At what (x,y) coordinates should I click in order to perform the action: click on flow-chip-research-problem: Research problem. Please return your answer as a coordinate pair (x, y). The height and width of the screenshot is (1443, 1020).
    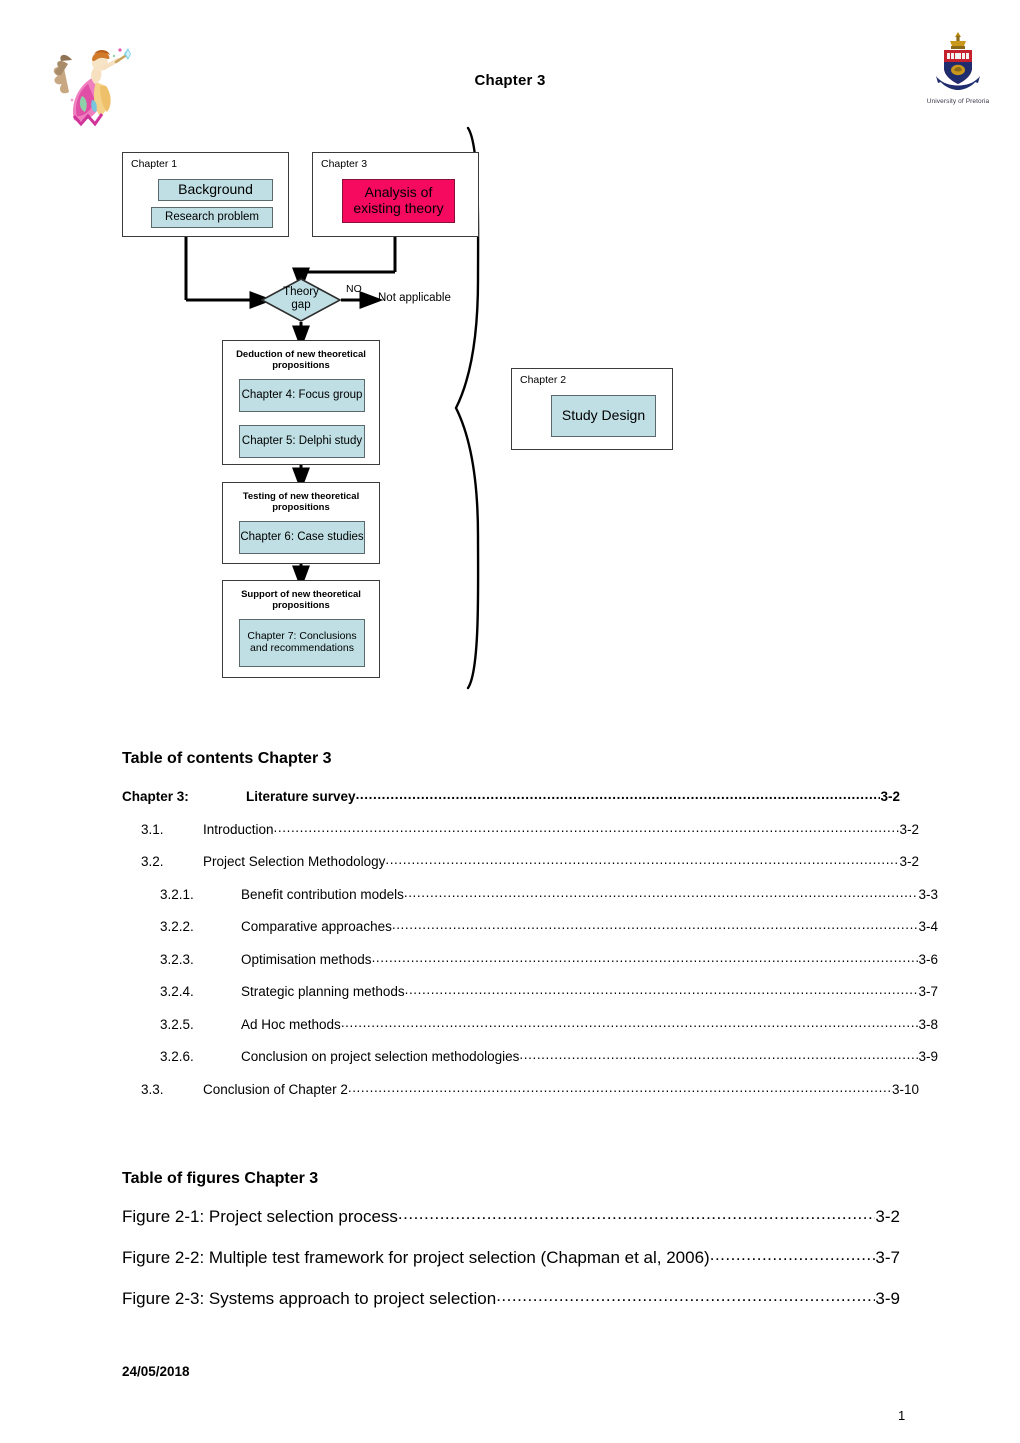
    Looking at the image, I should click on (212, 217).